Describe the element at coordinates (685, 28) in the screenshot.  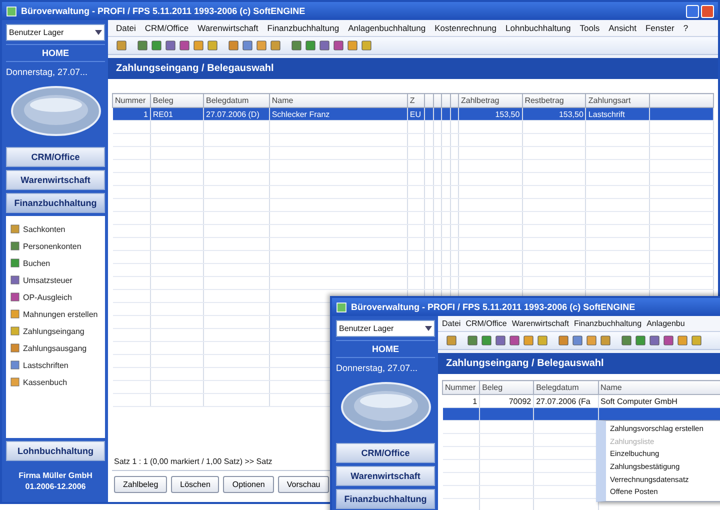
I see `menu-item: ?` at that location.